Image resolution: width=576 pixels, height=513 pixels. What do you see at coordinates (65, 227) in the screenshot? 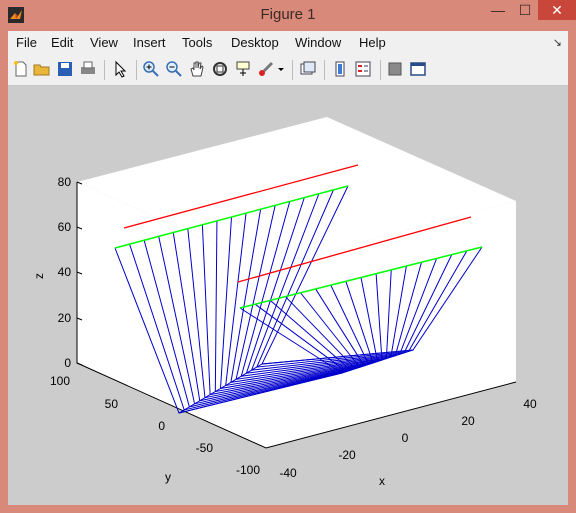
I see `z-tick-label: 60` at bounding box center [65, 227].